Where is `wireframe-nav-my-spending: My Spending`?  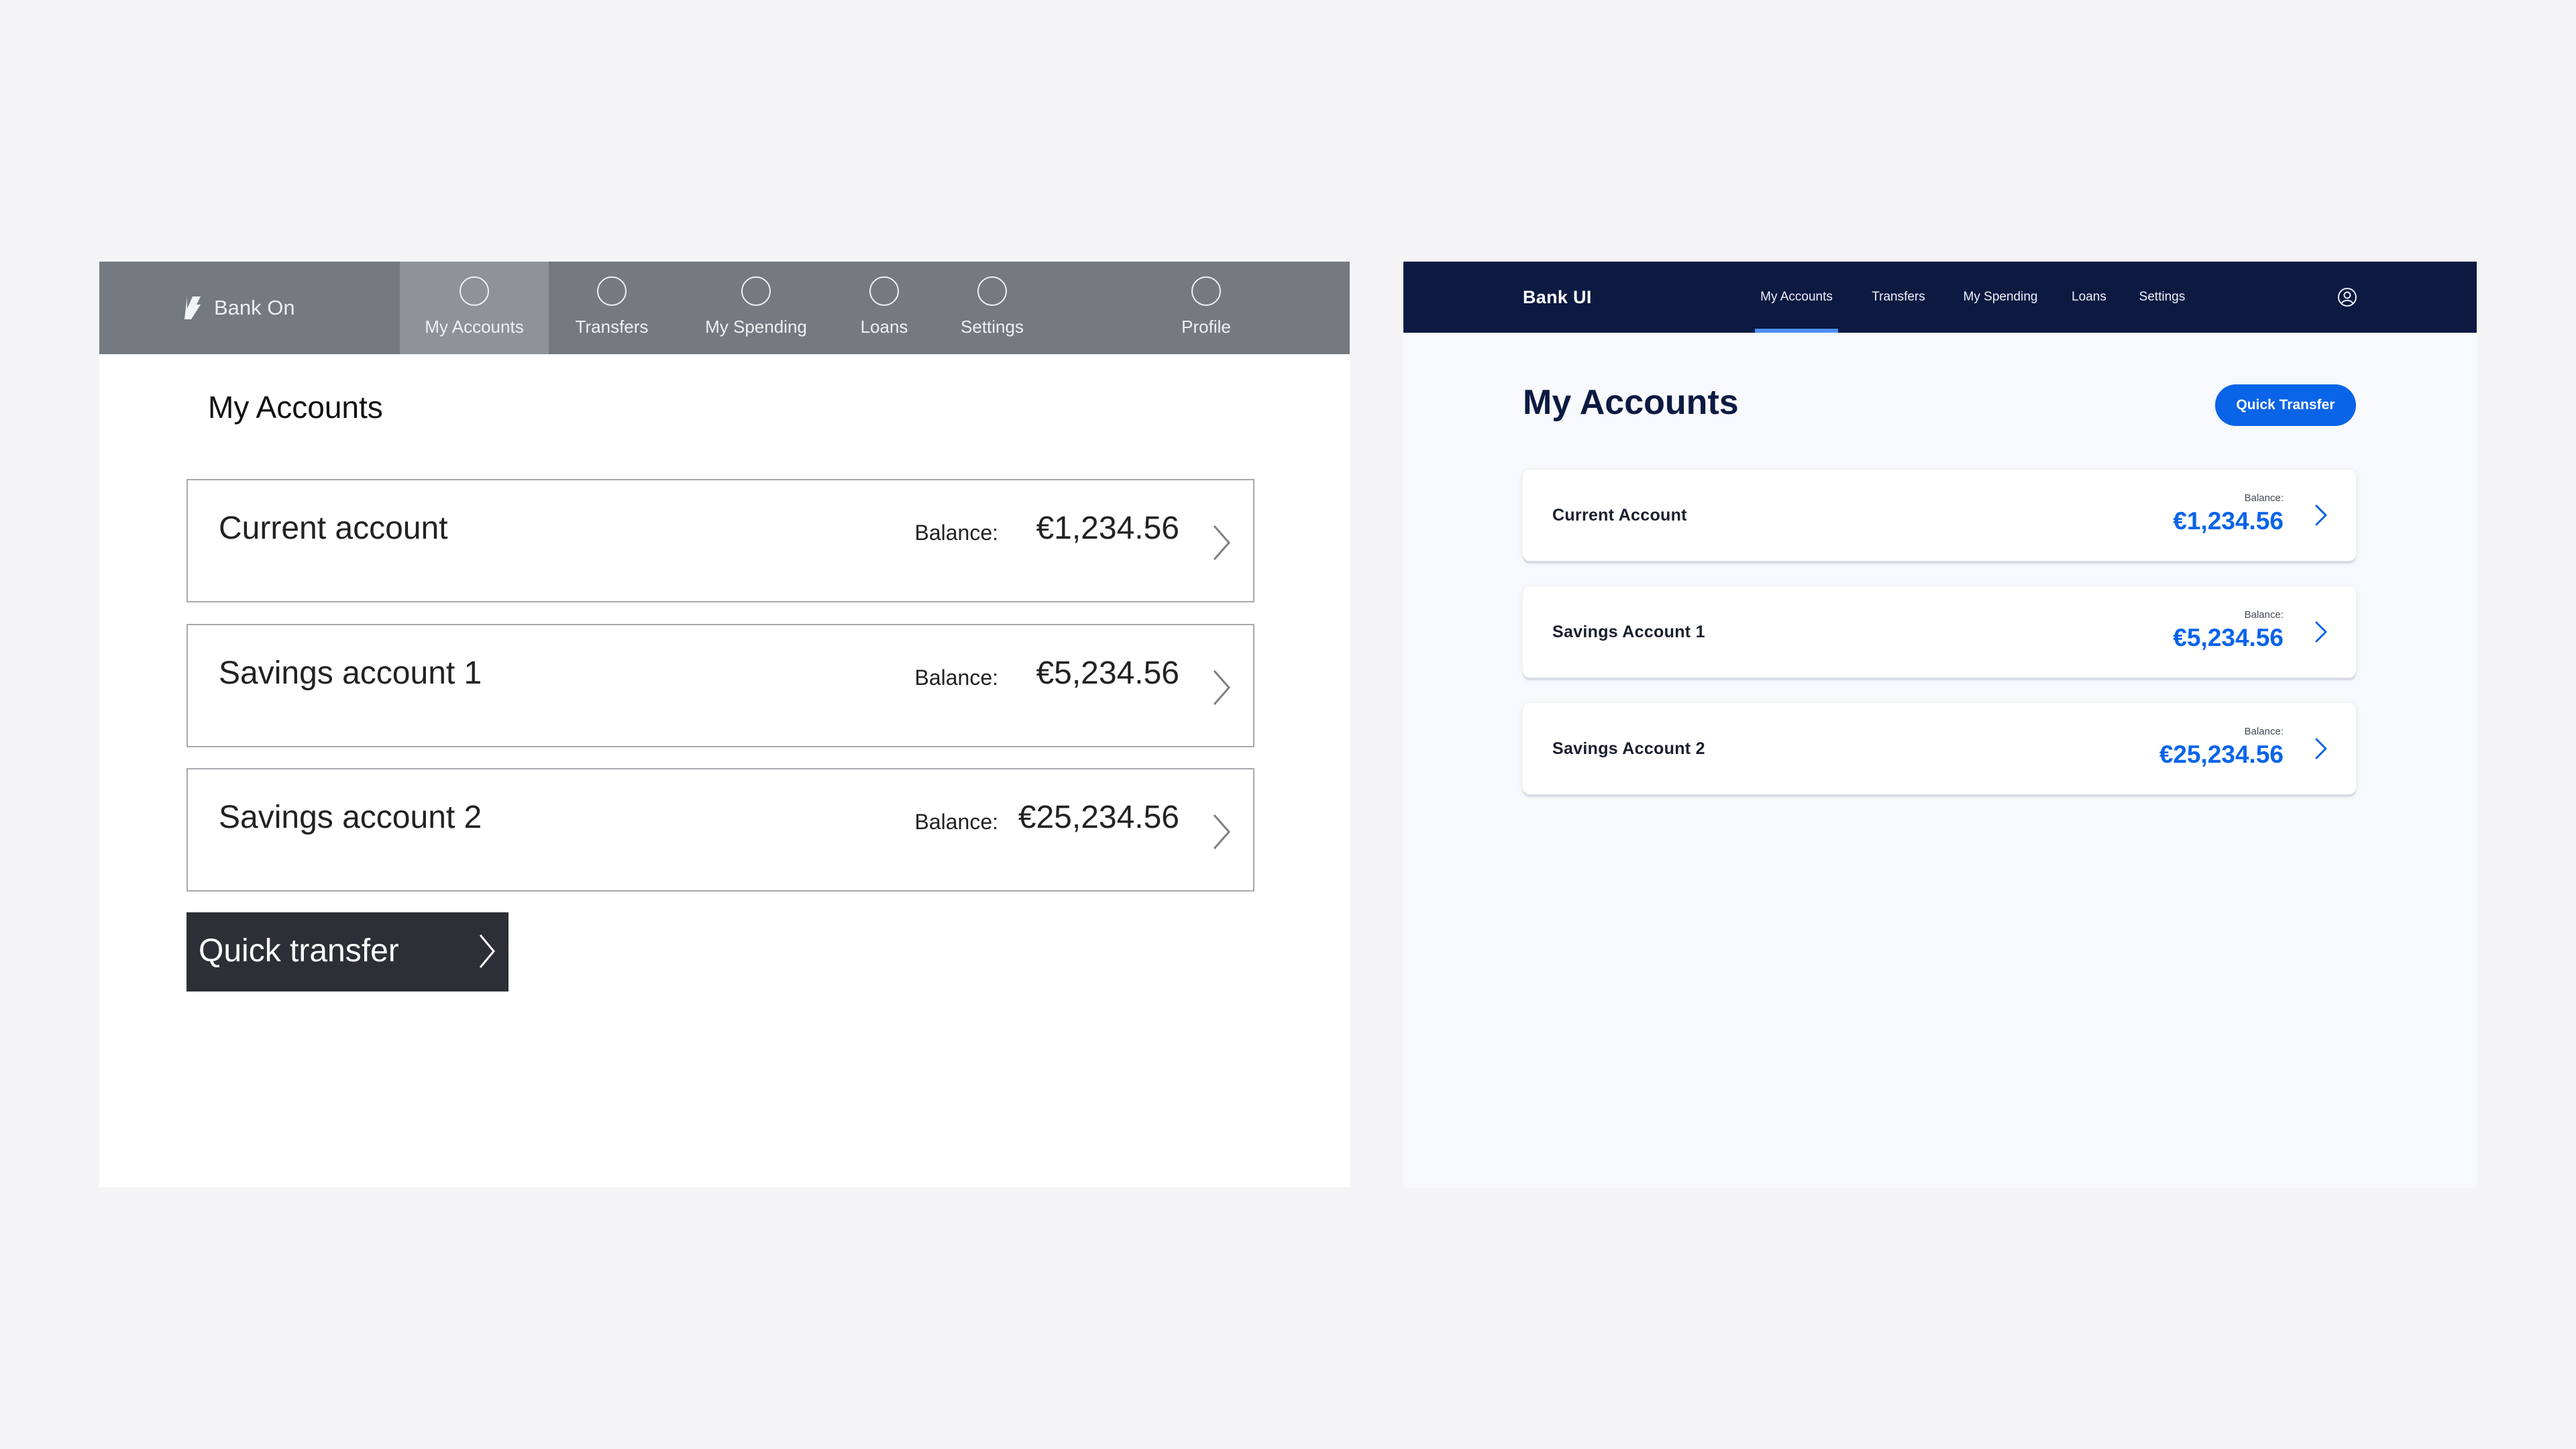
wireframe-nav-my-spending: My Spending is located at coordinates (756, 308).